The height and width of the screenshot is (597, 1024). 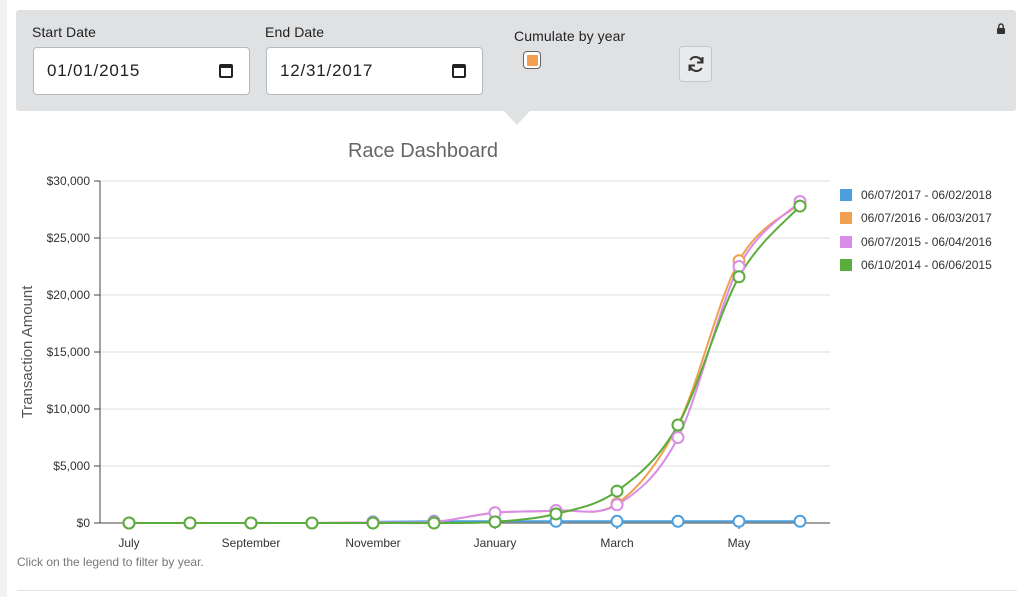 What do you see at coordinates (926, 241) in the screenshot?
I see `legend-label: 06/07/2015 - 06/04/2016` at bounding box center [926, 241].